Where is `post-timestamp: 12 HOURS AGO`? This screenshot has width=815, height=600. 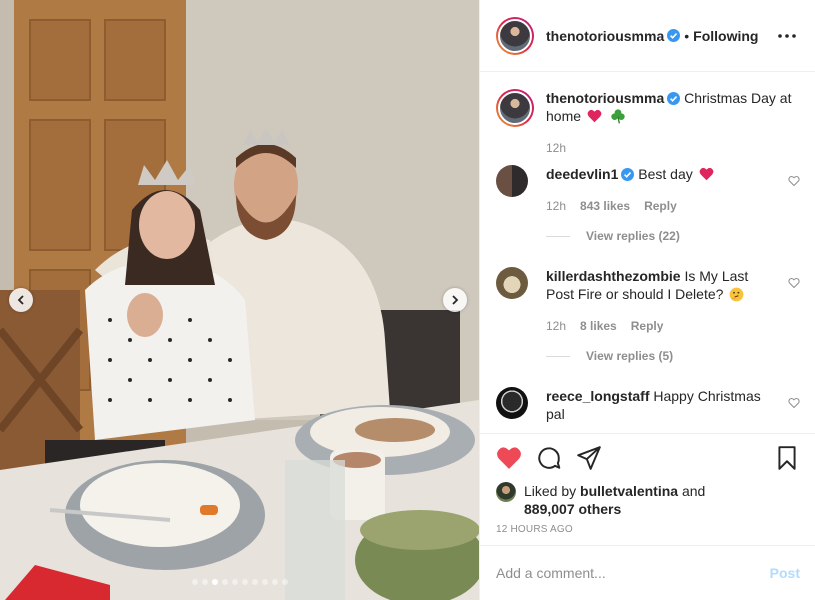 post-timestamp: 12 HOURS AGO is located at coordinates (648, 529).